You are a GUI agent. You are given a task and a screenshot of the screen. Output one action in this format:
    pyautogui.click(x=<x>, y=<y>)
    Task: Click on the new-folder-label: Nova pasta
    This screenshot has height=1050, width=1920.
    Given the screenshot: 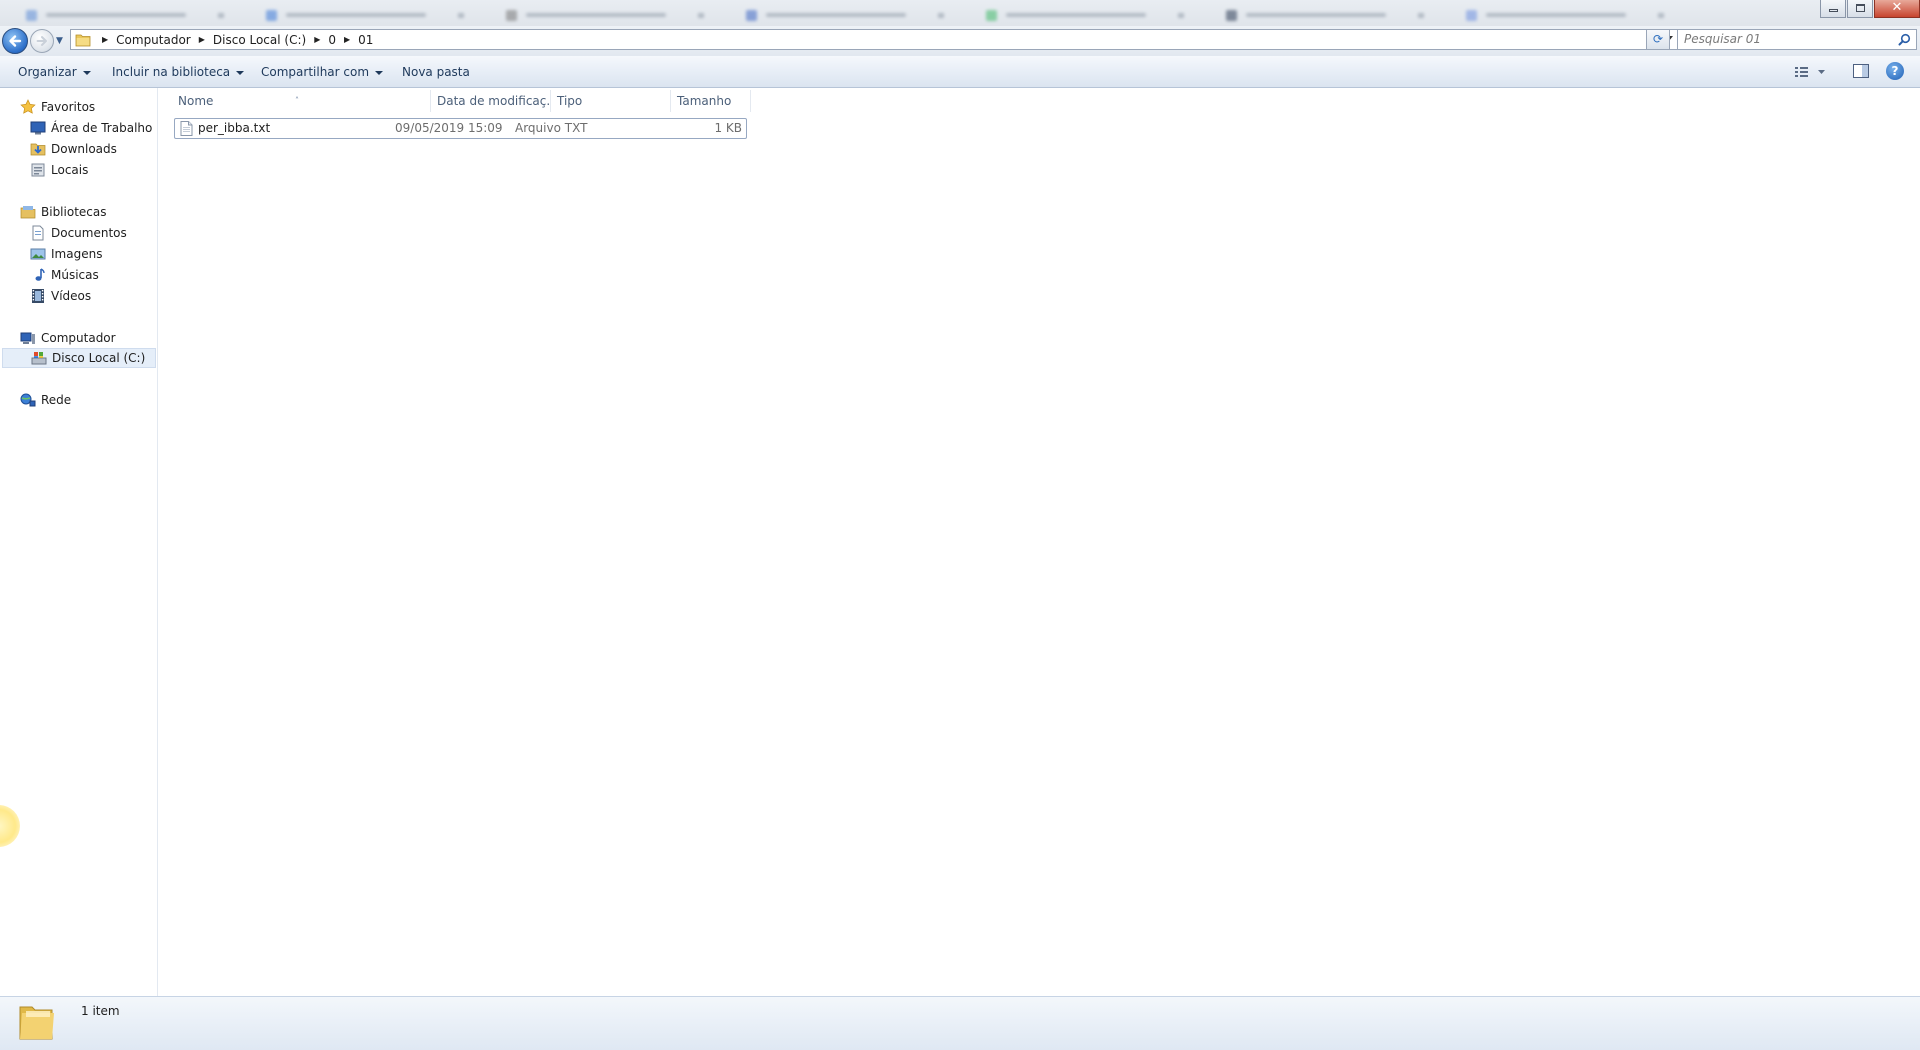 What is the action you would take?
    pyautogui.click(x=436, y=72)
    